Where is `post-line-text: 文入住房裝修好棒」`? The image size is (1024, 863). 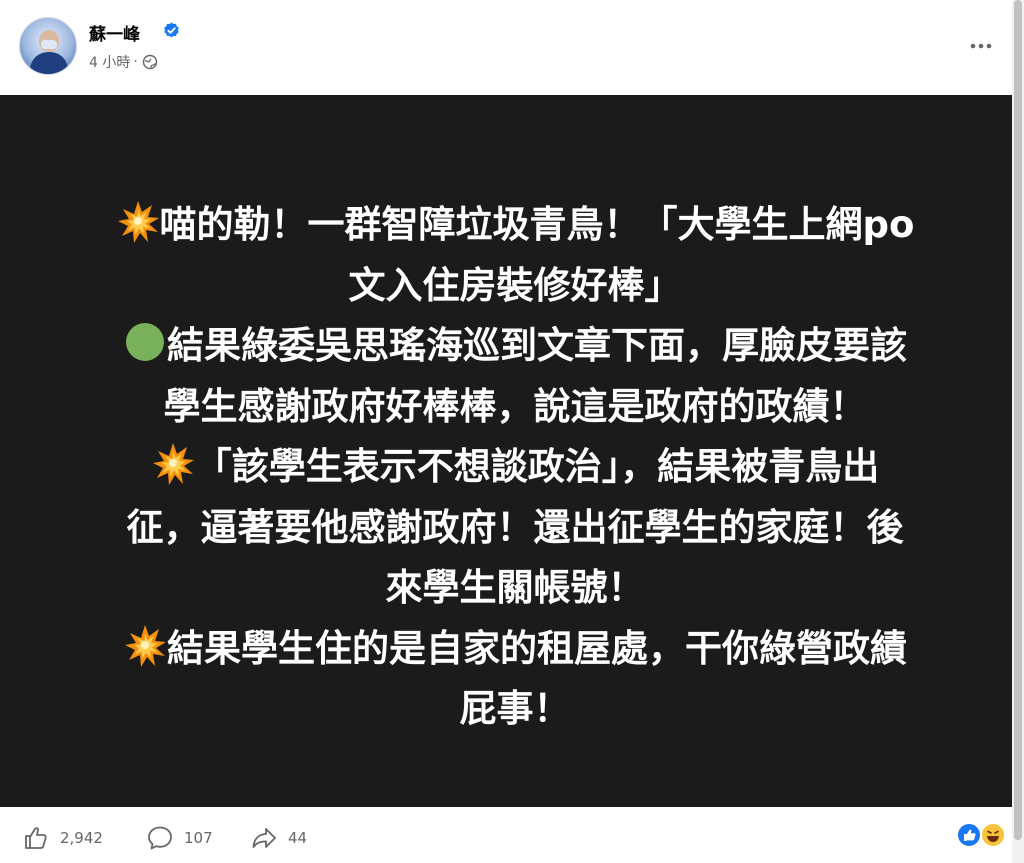 post-line-text: 文入住房裝修好棒」 is located at coordinates (515, 285).